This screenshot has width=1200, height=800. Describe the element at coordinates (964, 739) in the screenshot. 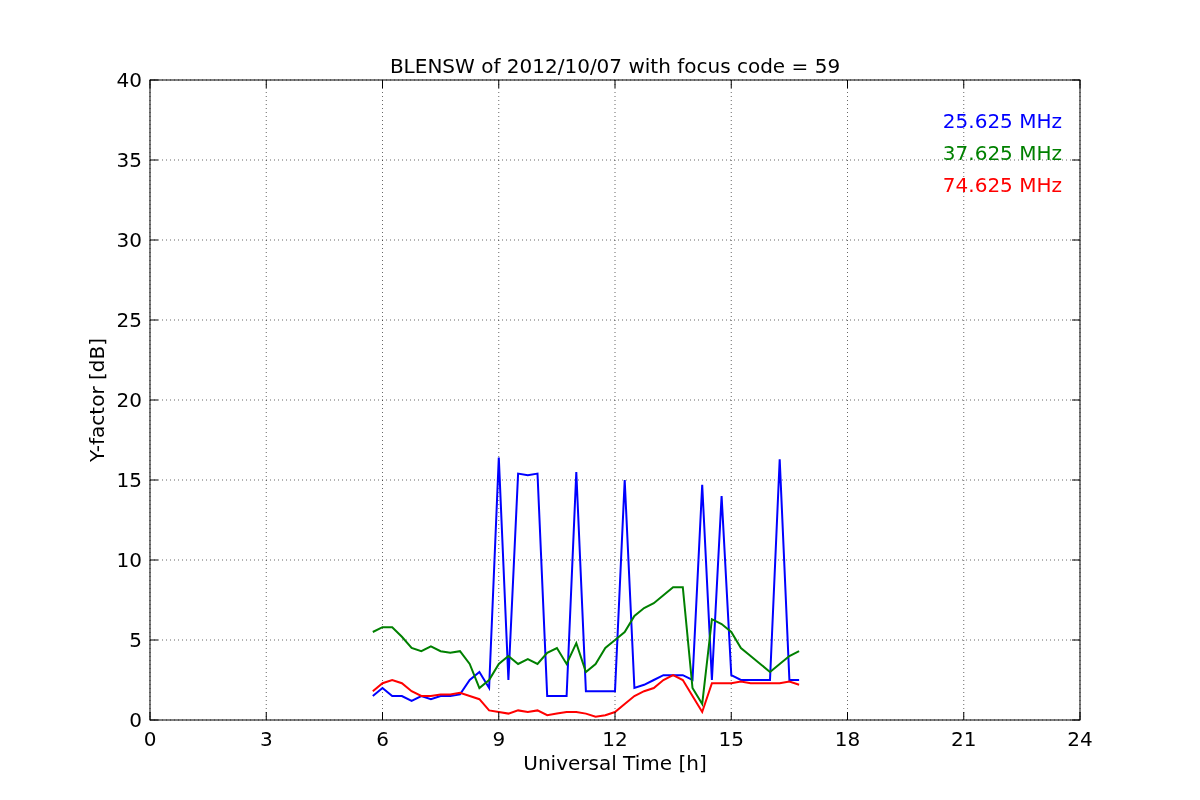

I see `x-tick-label: 21` at that location.